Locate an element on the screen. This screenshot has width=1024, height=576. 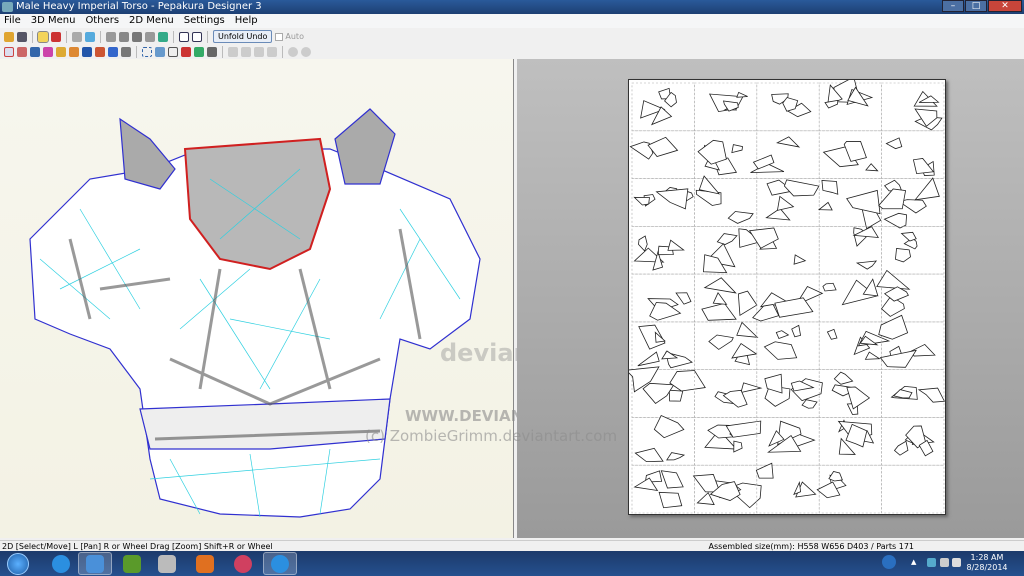
paint-icon is located at coordinates (48, 51).